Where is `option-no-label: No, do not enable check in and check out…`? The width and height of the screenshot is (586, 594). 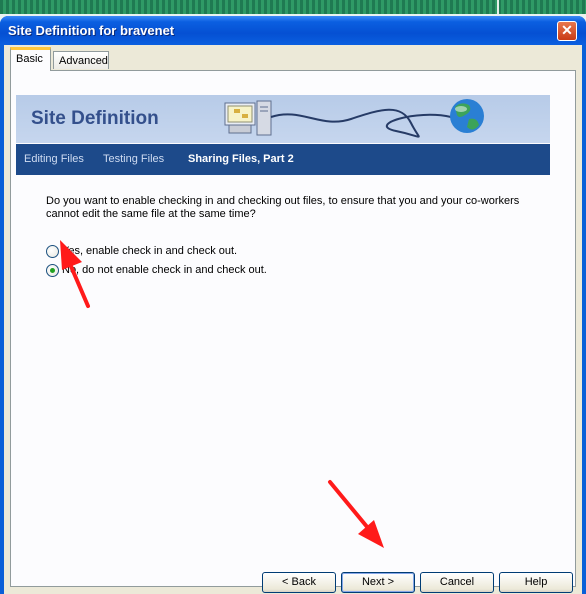 option-no-label: No, do not enable check in and check out… is located at coordinates (164, 270).